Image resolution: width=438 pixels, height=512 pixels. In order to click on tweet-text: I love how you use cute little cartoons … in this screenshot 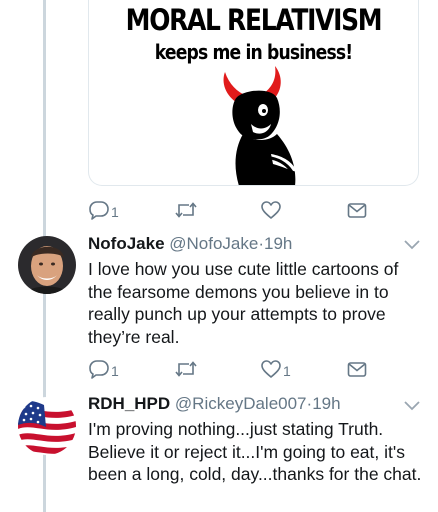, I will do `click(243, 303)`.